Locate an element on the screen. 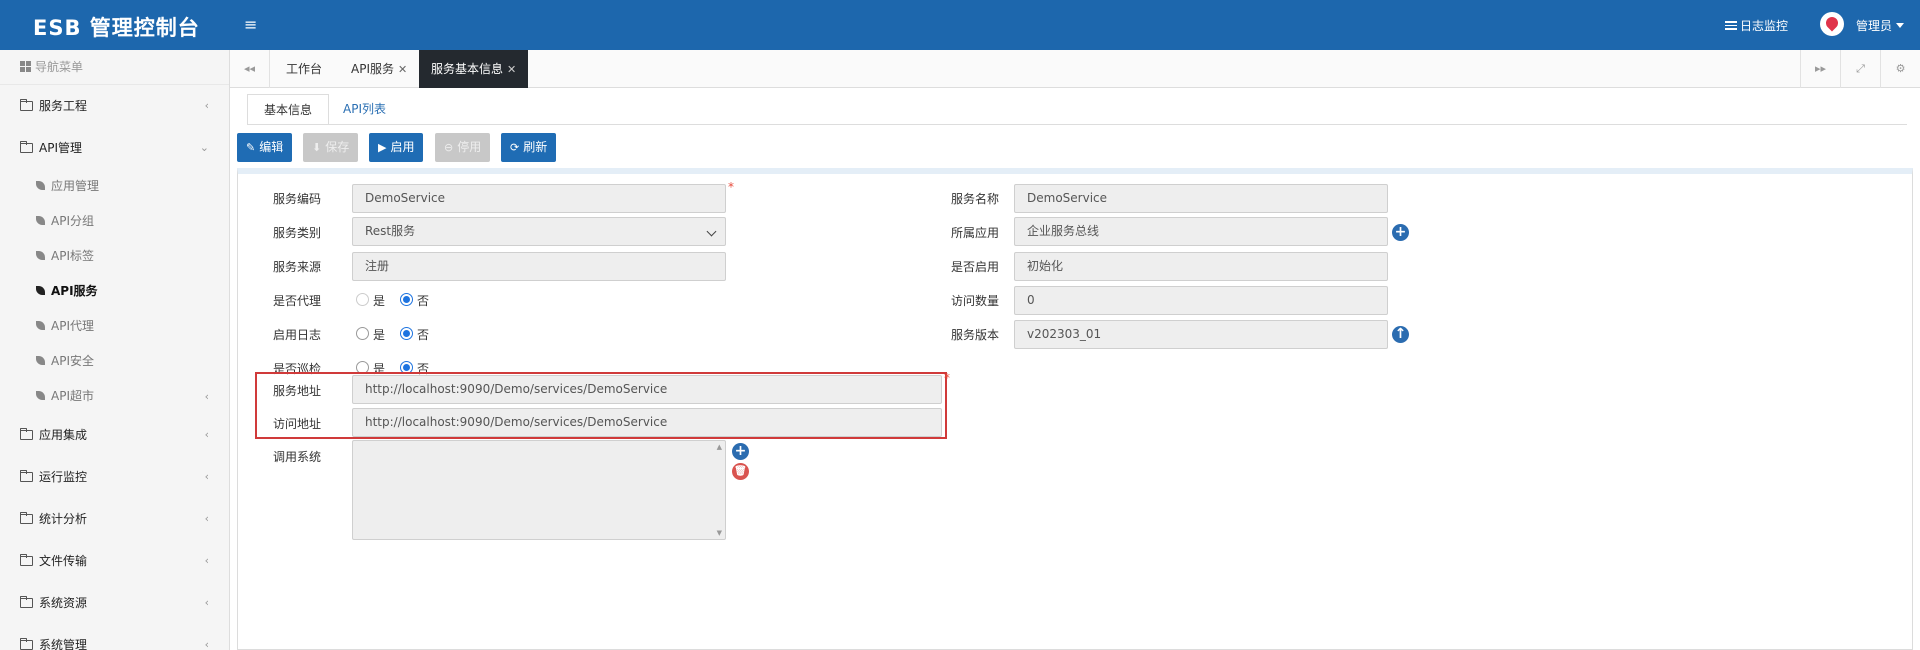  user-name: 管理员 is located at coordinates (1874, 26).